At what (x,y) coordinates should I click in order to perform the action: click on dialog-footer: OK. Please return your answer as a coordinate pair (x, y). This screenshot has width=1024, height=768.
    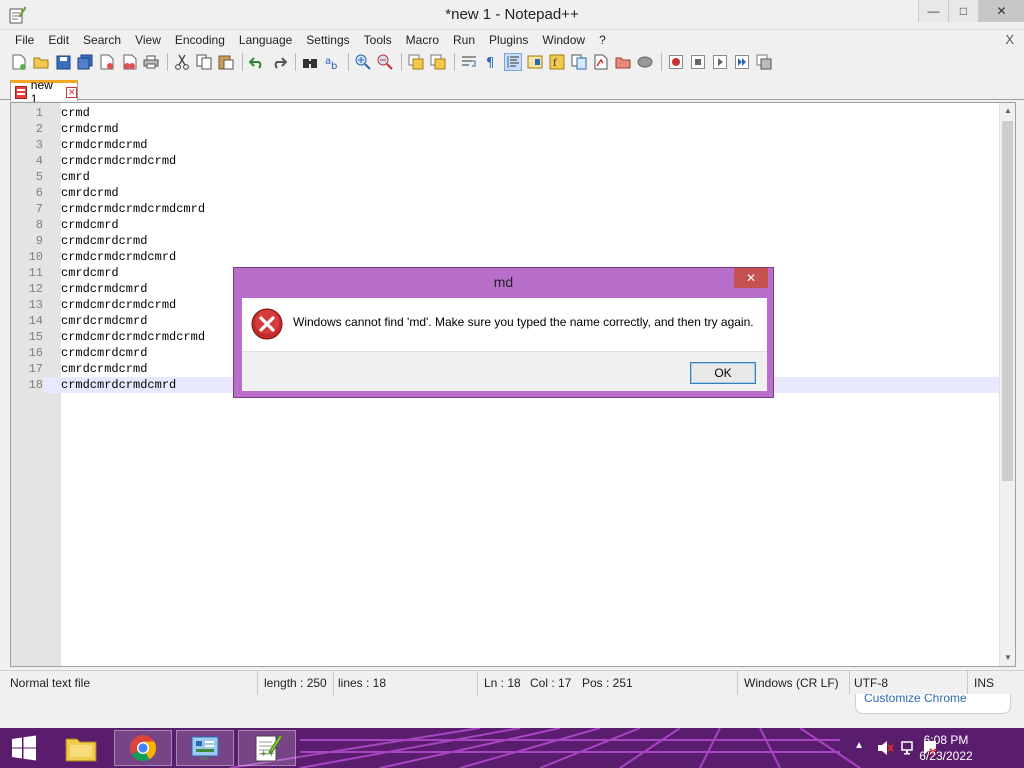
    Looking at the image, I should click on (504, 371).